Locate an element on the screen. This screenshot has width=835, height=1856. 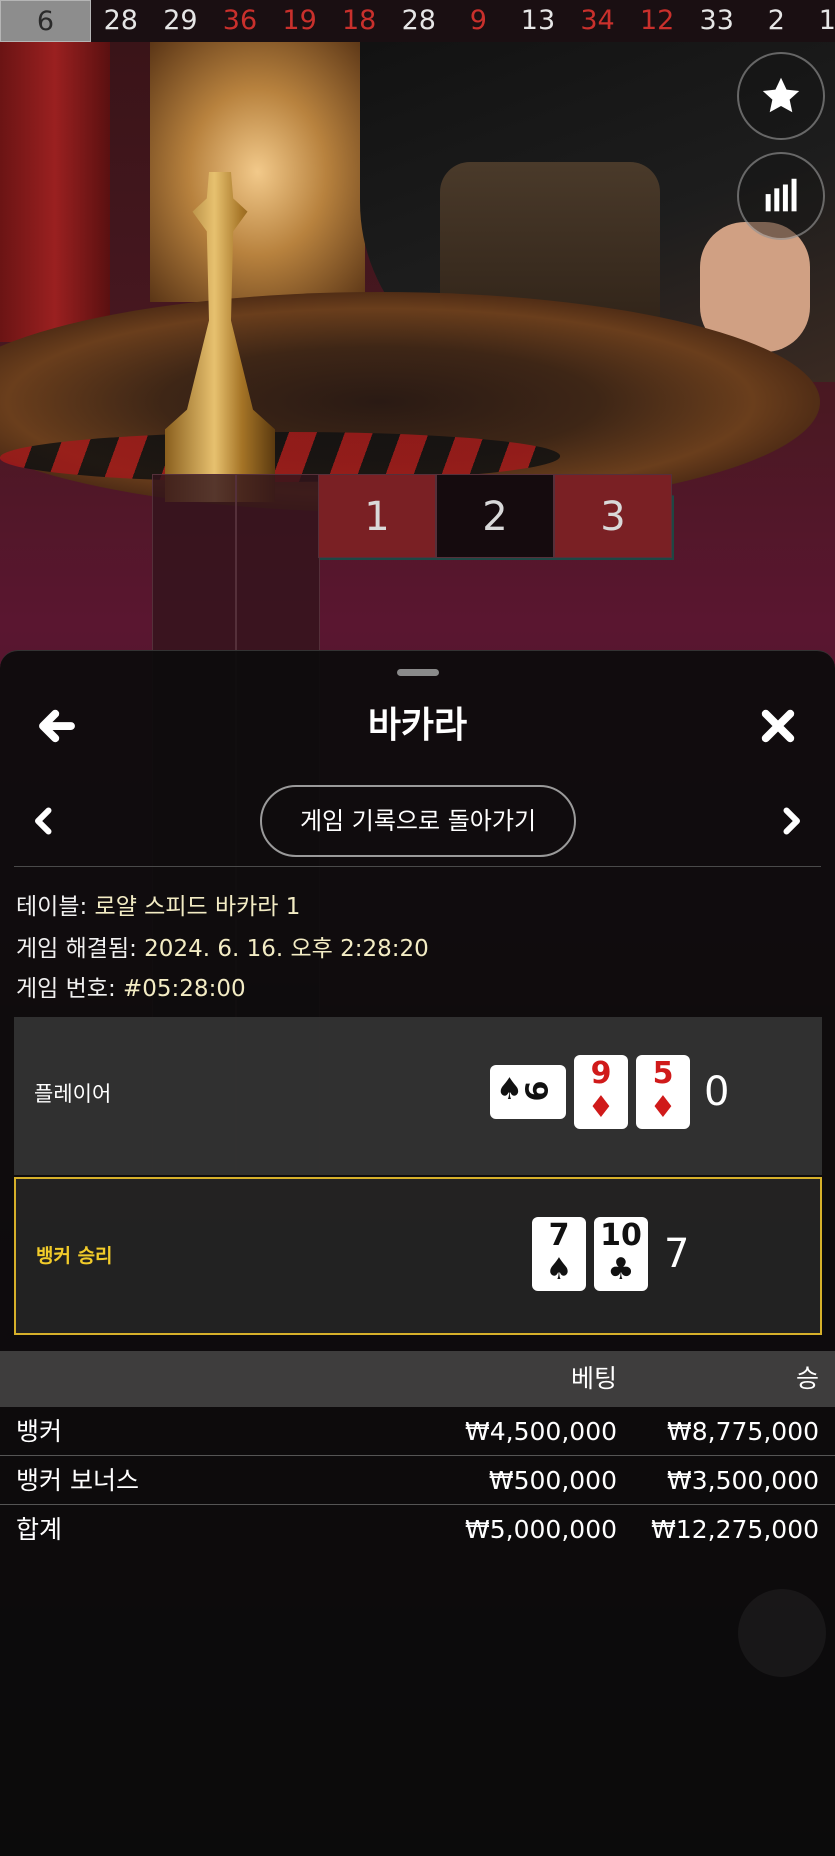
playing-card: 9 ♠ is located at coordinates (528, 1092).